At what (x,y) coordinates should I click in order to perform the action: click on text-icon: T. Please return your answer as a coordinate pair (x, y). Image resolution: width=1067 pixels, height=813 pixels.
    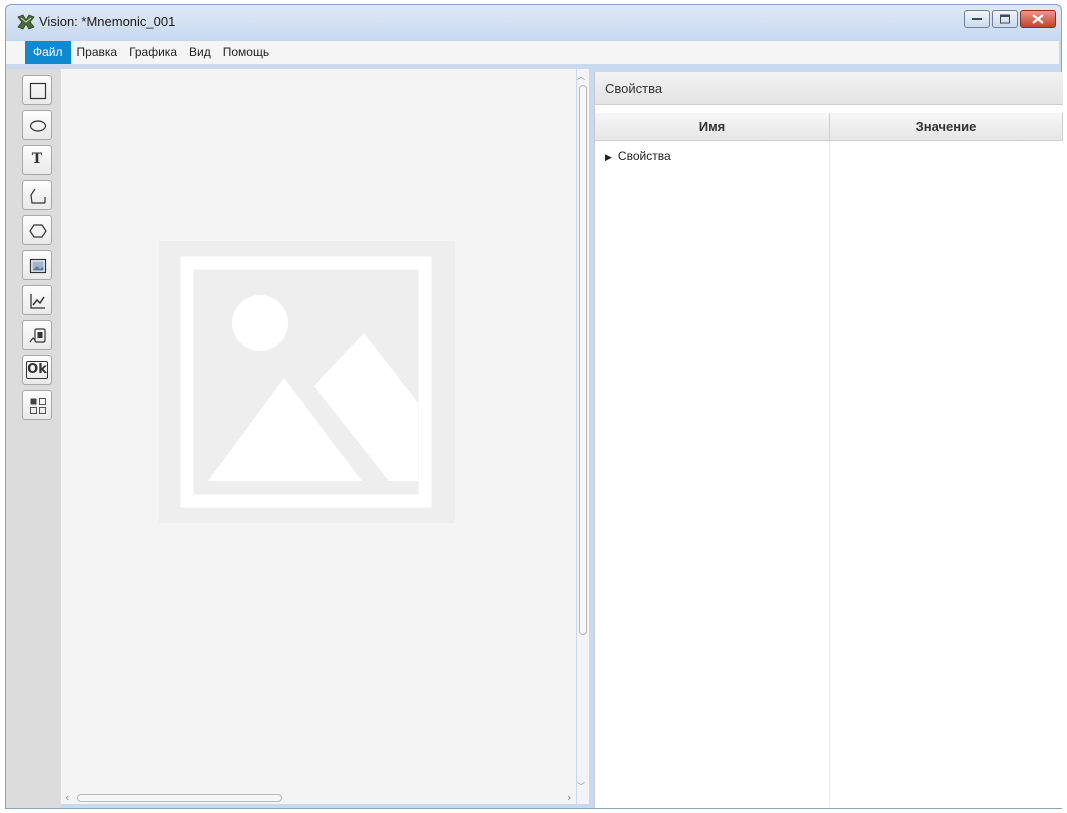
    Looking at the image, I should click on (37, 159).